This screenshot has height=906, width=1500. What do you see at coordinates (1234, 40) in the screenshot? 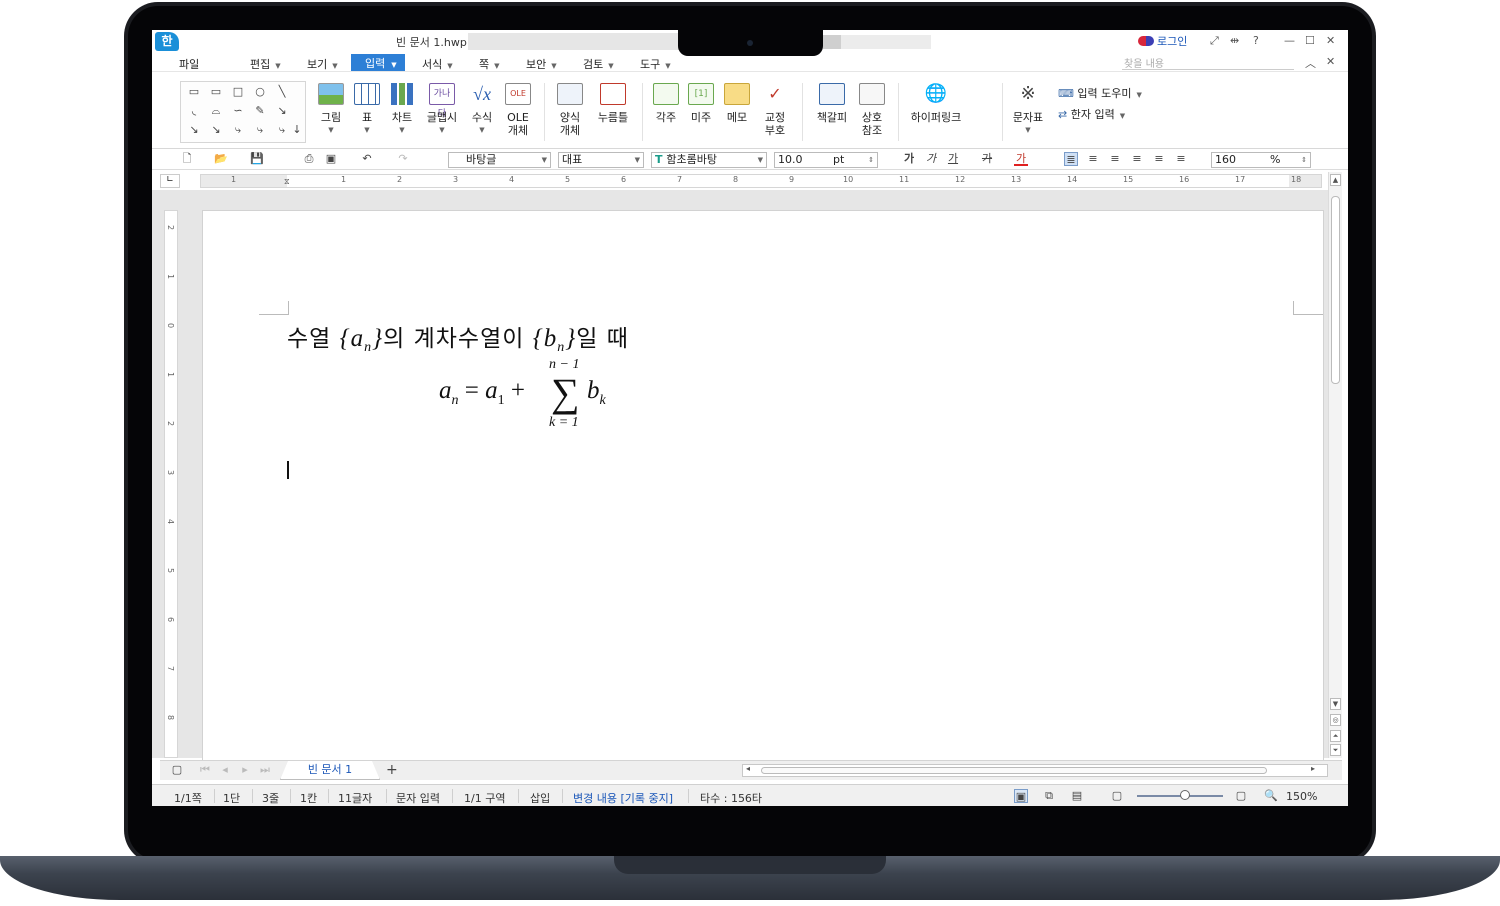
I see `split-view-icon: ⇹` at bounding box center [1234, 40].